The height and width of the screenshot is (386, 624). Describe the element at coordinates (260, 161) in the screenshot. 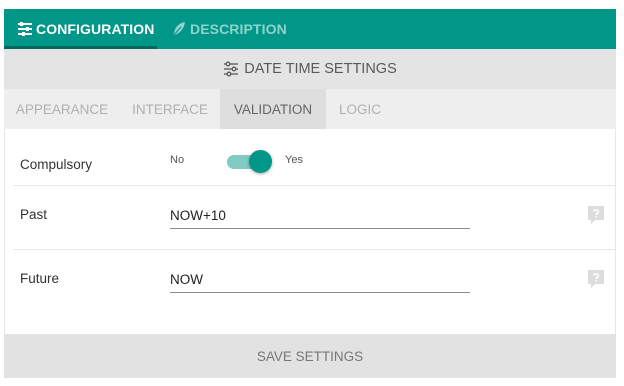

I see `compulsory-toggle-knob` at that location.